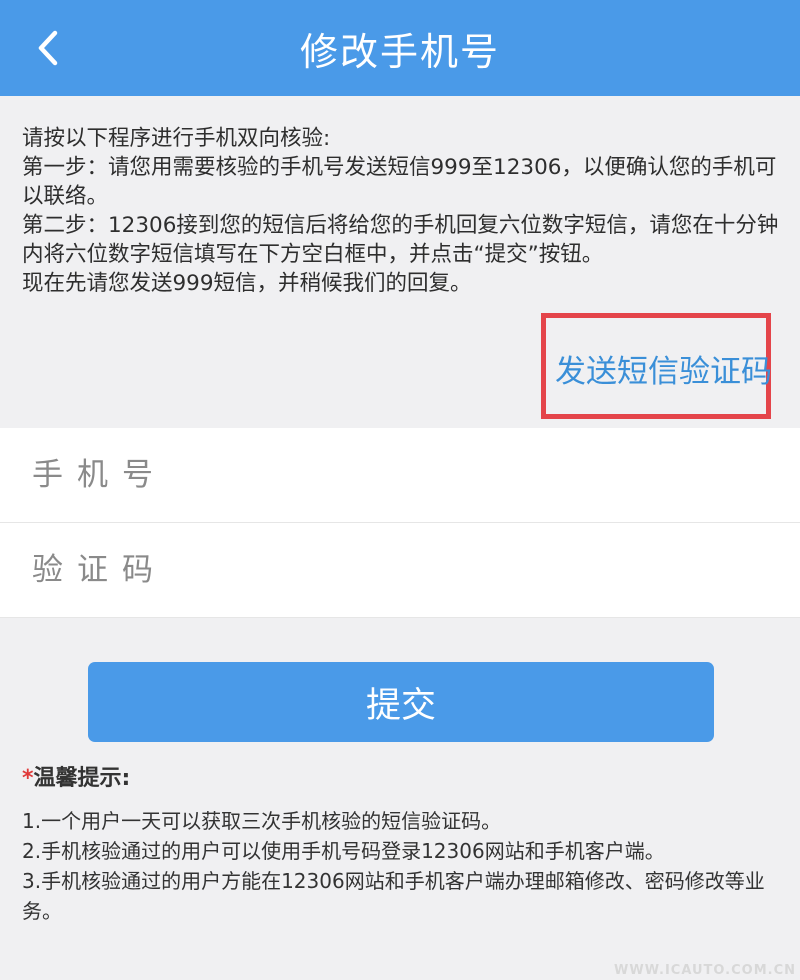  Describe the element at coordinates (382, 570) in the screenshot. I see `verification-code-input` at that location.